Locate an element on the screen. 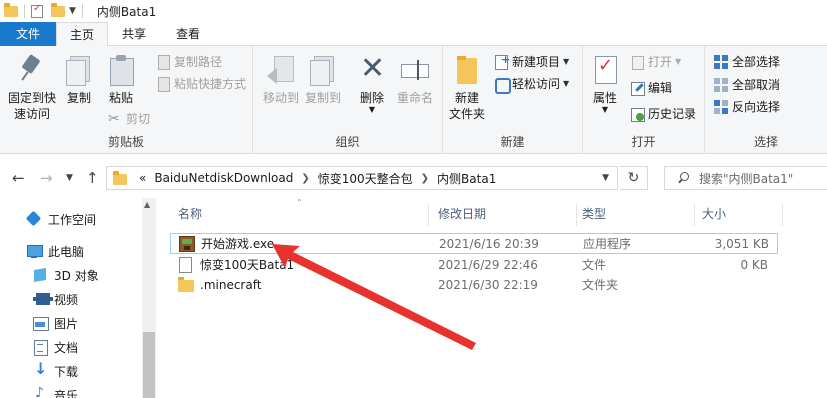 This screenshot has height=398, width=827. copy-to-button: 复制到 is located at coordinates (323, 78).